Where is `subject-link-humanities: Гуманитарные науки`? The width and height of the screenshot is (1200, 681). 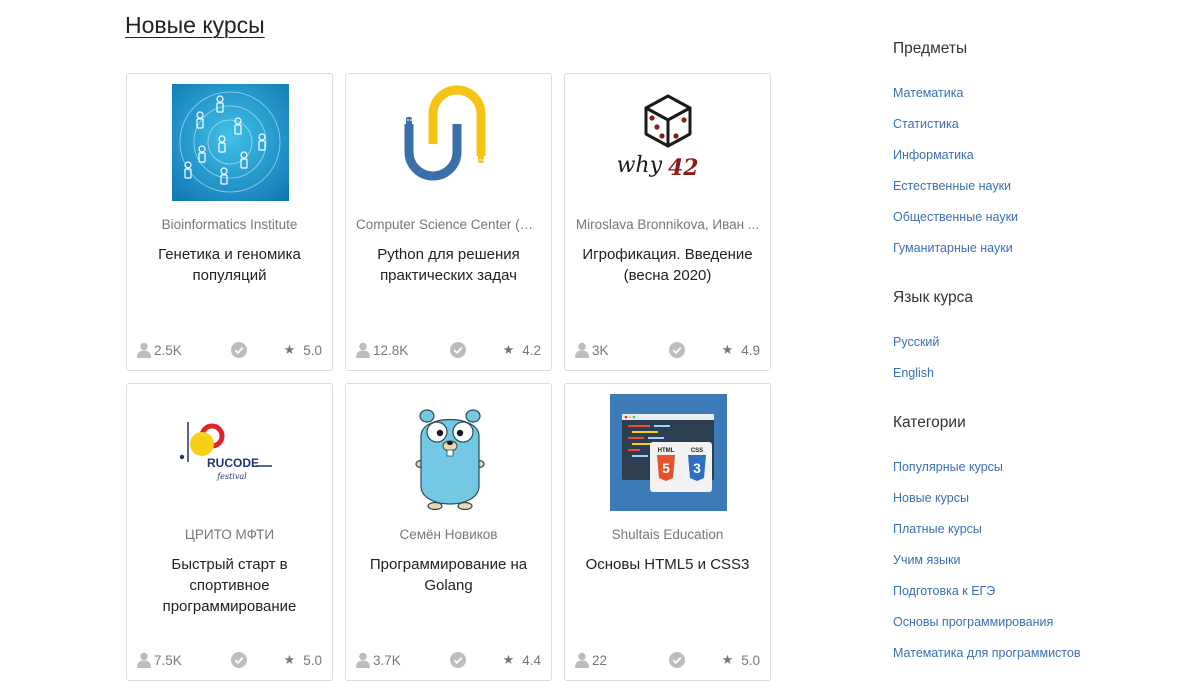 subject-link-humanities: Гуманитарные науки is located at coordinates (953, 248).